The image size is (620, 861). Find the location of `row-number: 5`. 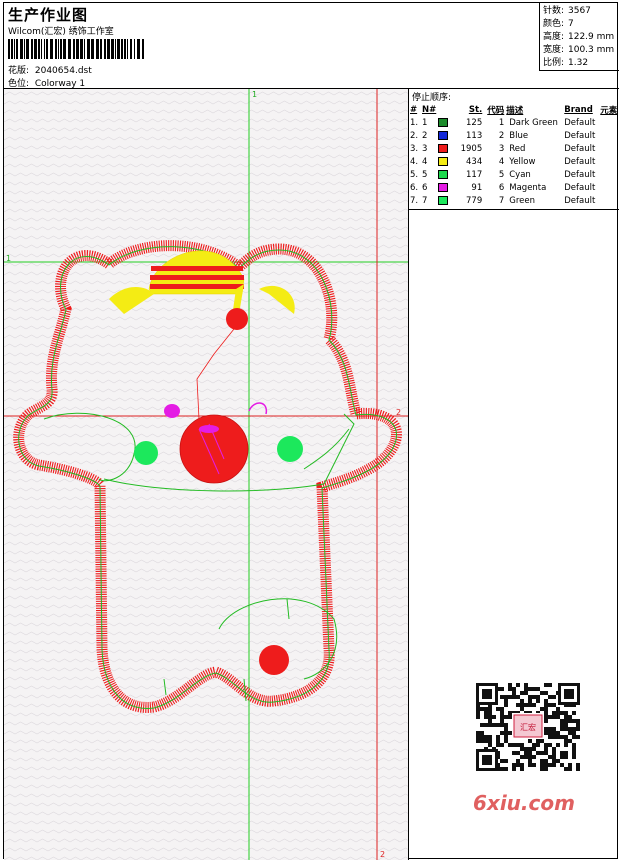

row-number: 5 is located at coordinates (425, 174).